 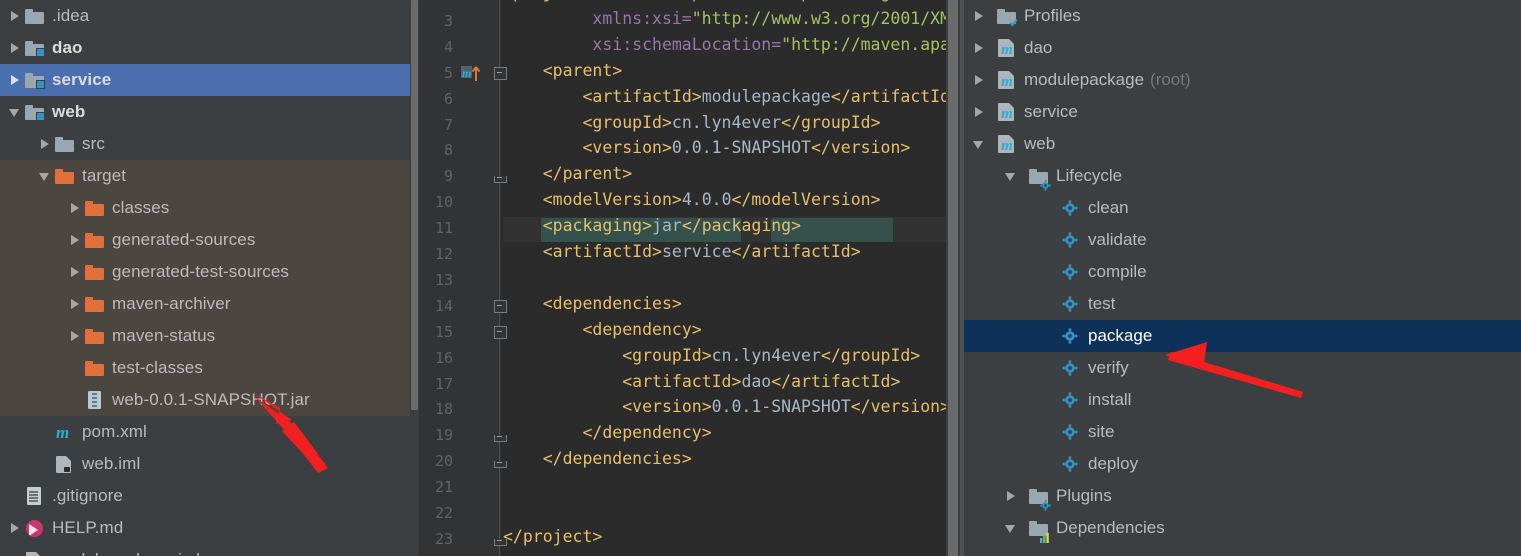 I want to click on project-tree-item: src, so click(x=209, y=144).